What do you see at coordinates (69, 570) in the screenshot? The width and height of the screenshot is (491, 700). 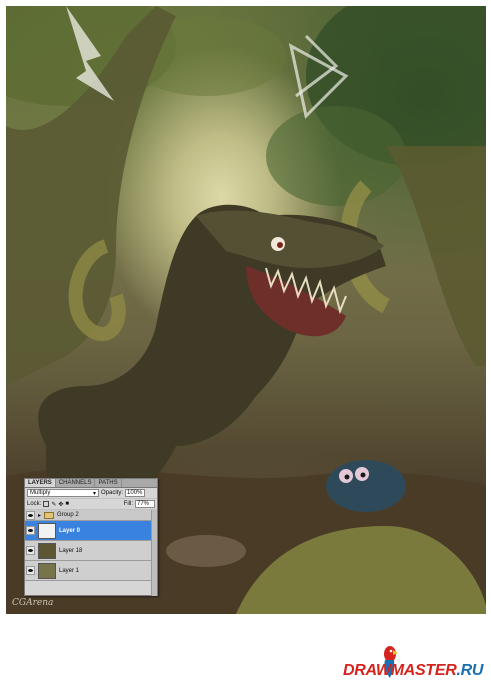 I see `layer-name: Layer 1` at bounding box center [69, 570].